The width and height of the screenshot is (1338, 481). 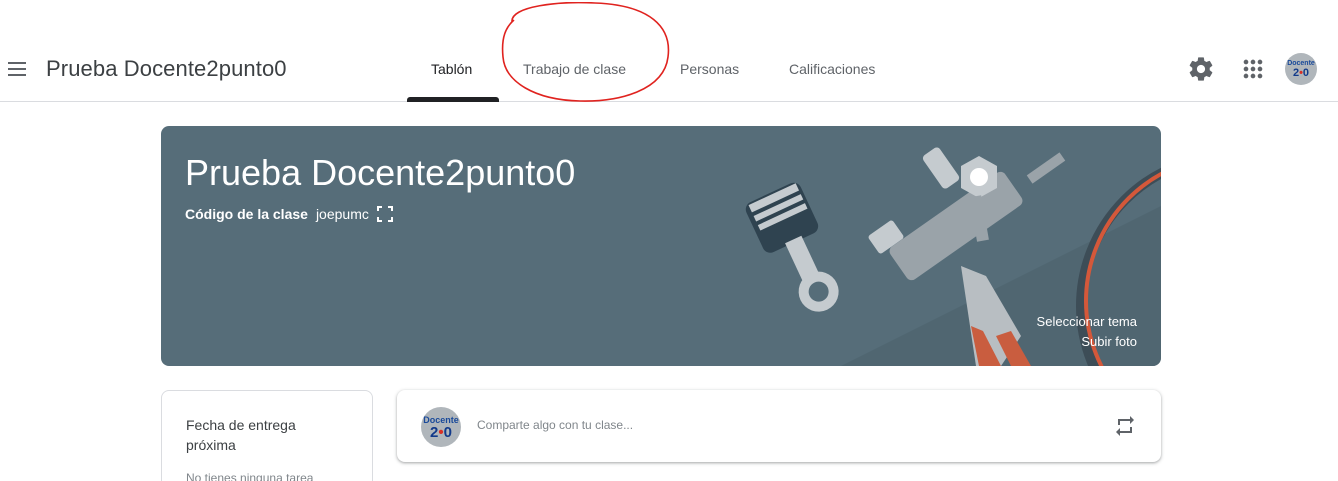 What do you see at coordinates (1087, 342) in the screenshot?
I see `upload-photo-link: Subir foto` at bounding box center [1087, 342].